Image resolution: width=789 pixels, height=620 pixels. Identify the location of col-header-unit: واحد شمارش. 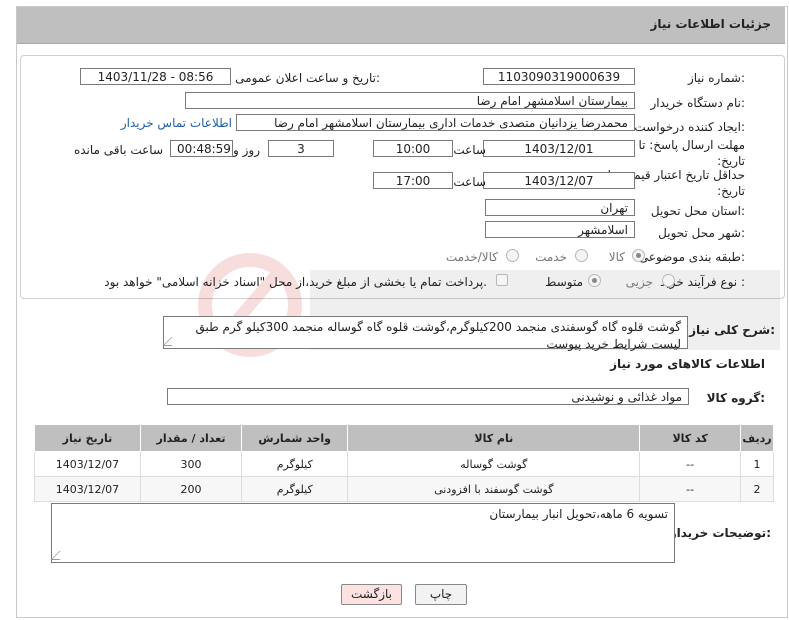
(295, 438).